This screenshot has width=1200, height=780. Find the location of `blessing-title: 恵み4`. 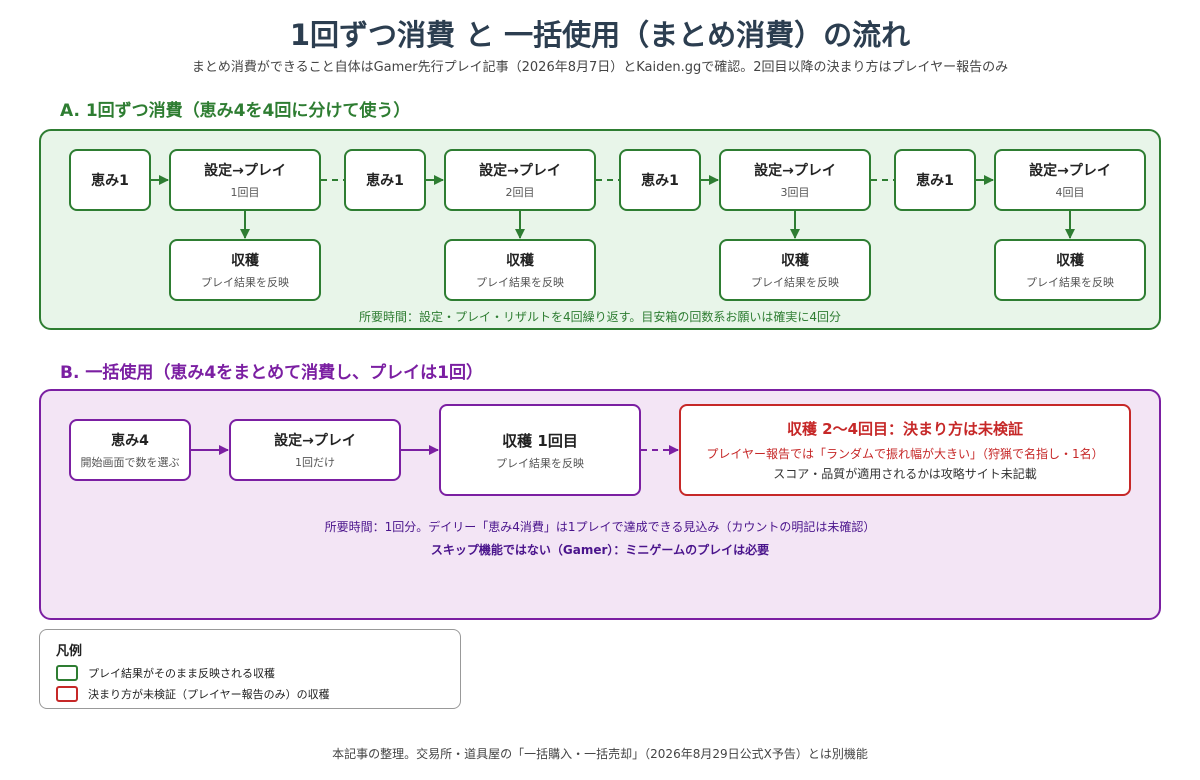

blessing-title: 恵み4 is located at coordinates (130, 441).